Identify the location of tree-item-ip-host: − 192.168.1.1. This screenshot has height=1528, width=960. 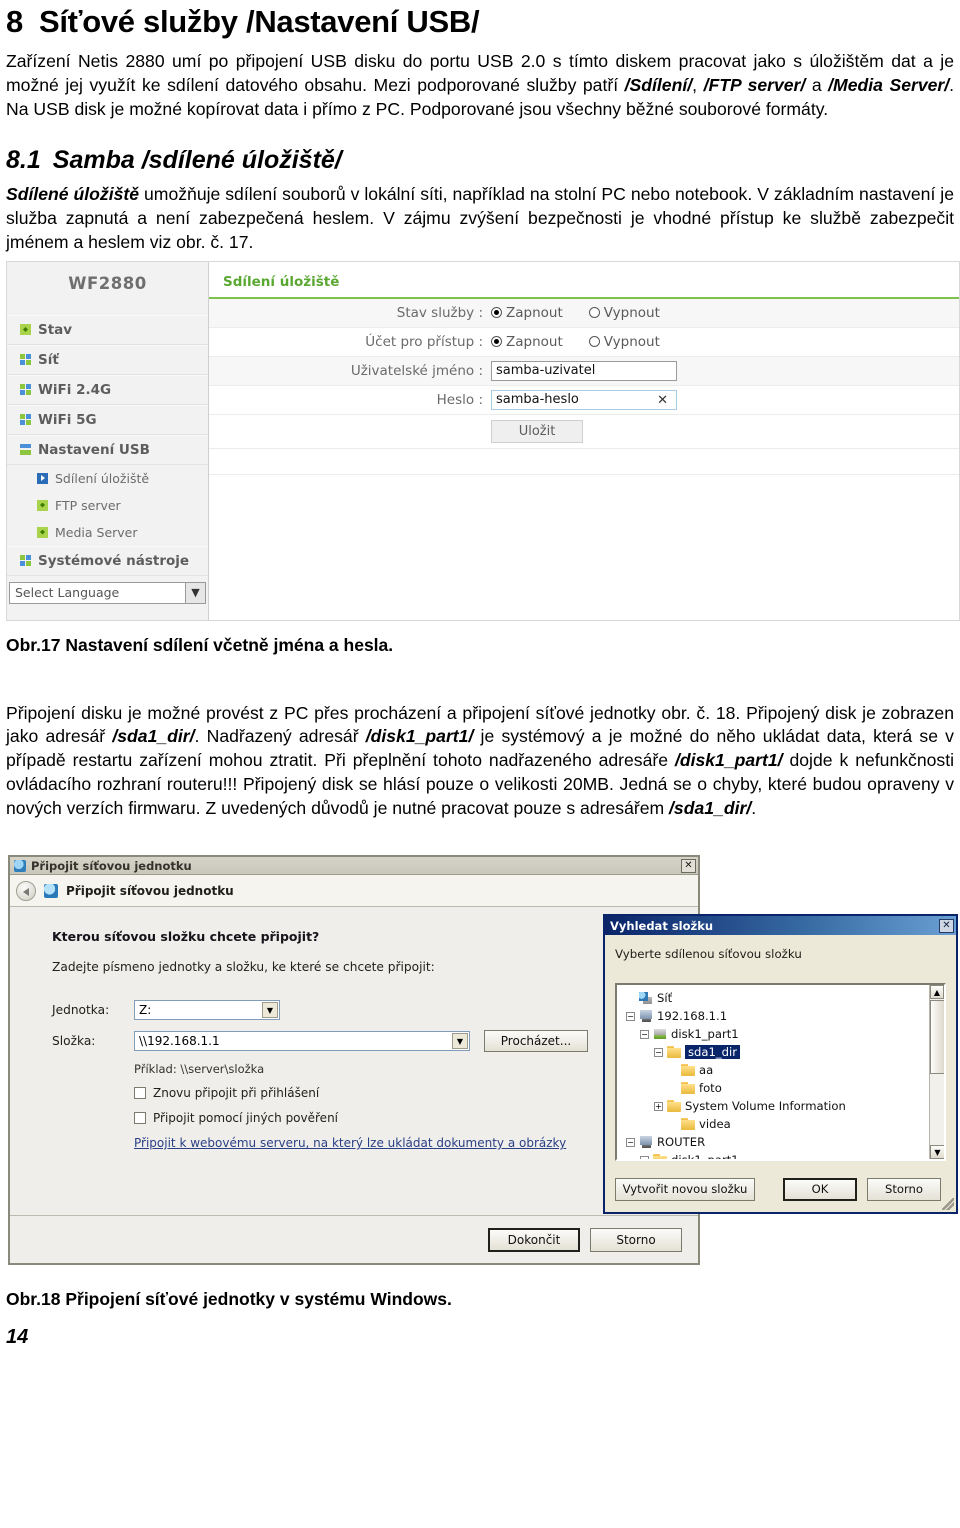
(783, 1016).